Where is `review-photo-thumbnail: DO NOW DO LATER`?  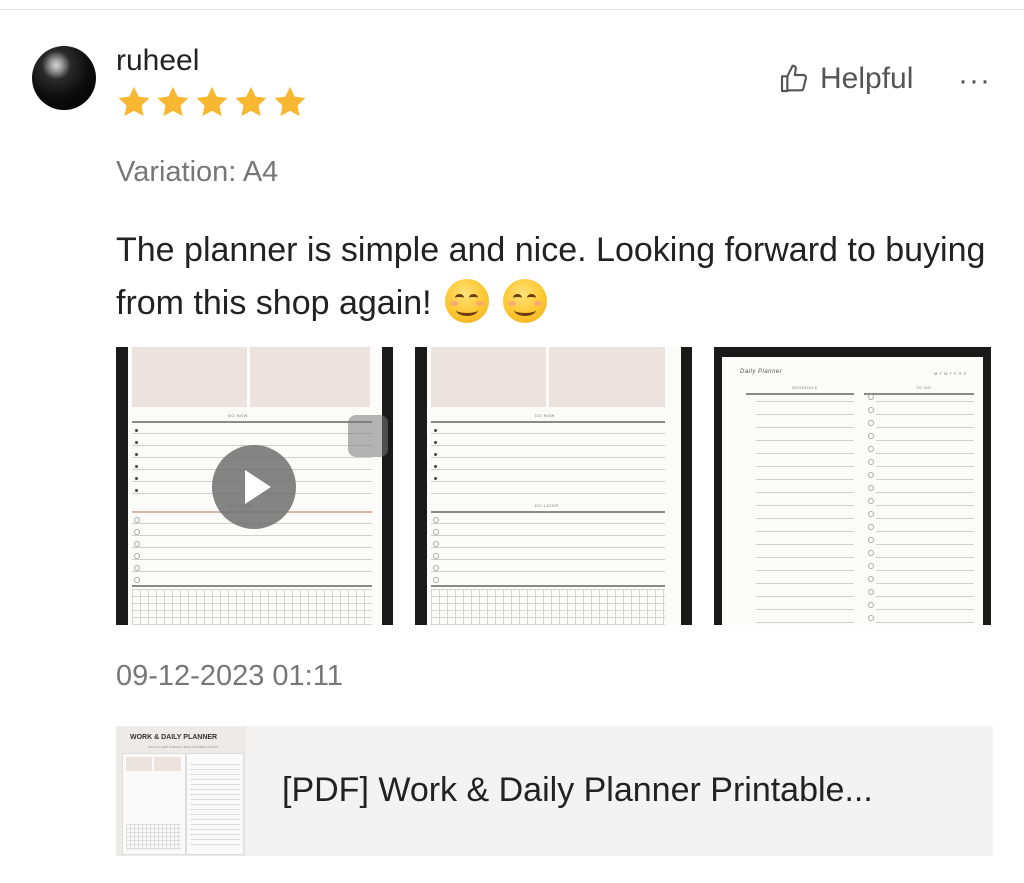 review-photo-thumbnail: DO NOW DO LATER is located at coordinates (553, 486).